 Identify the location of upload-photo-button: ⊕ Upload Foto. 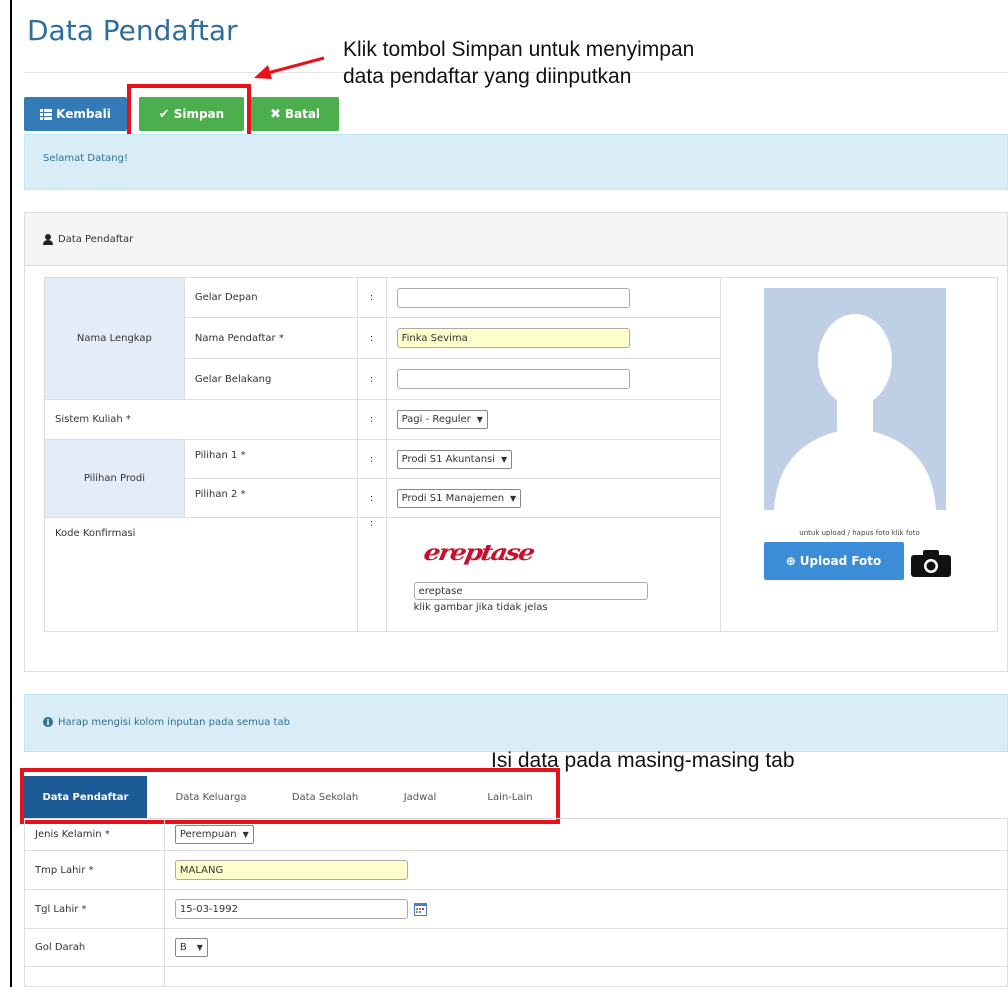
(833, 561).